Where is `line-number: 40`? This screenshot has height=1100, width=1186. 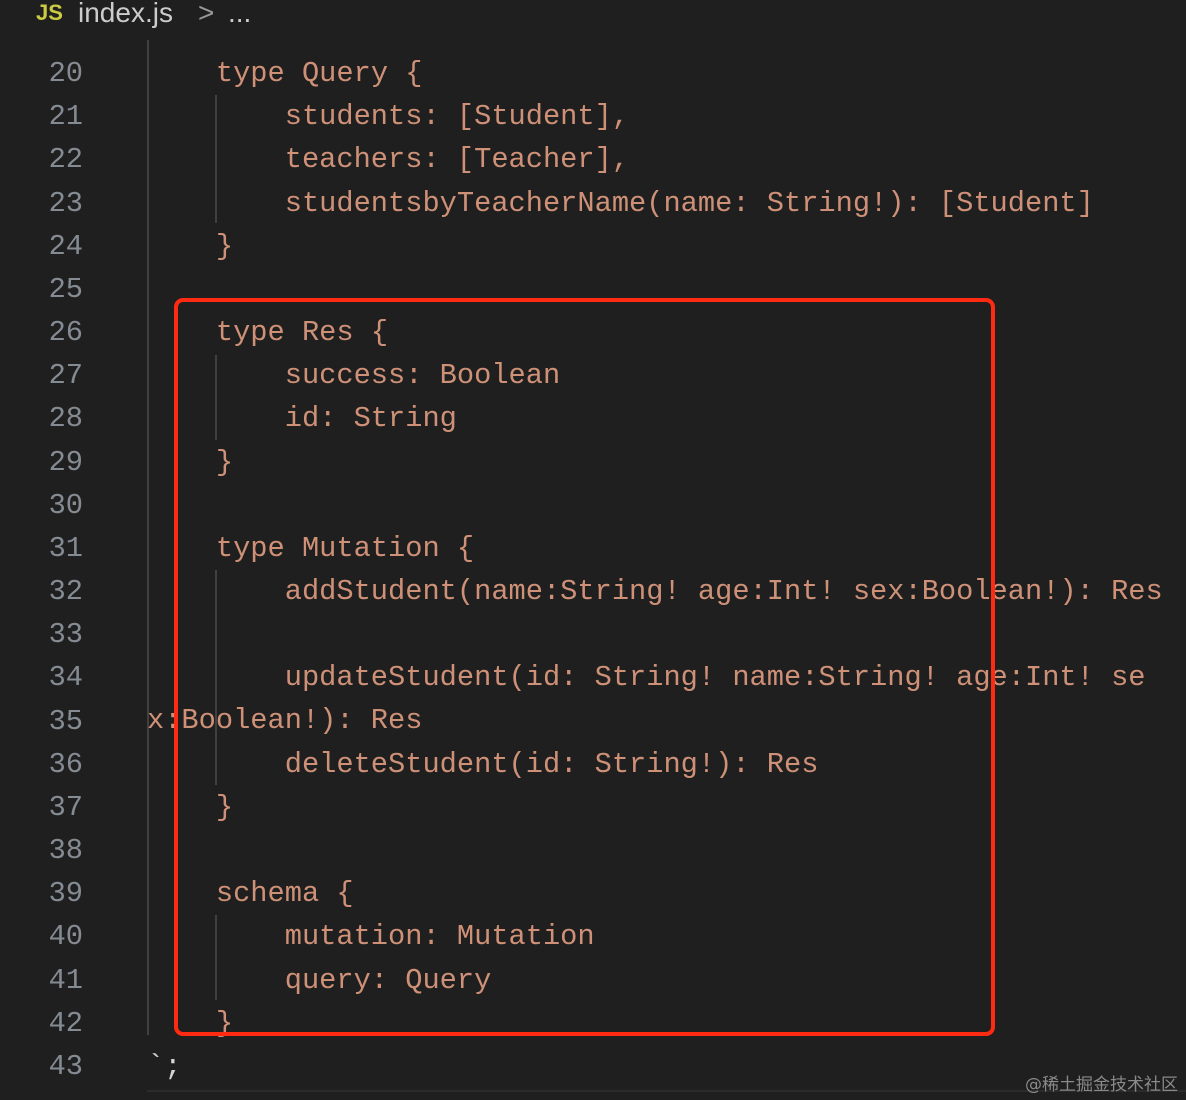 line-number: 40 is located at coordinates (65, 937).